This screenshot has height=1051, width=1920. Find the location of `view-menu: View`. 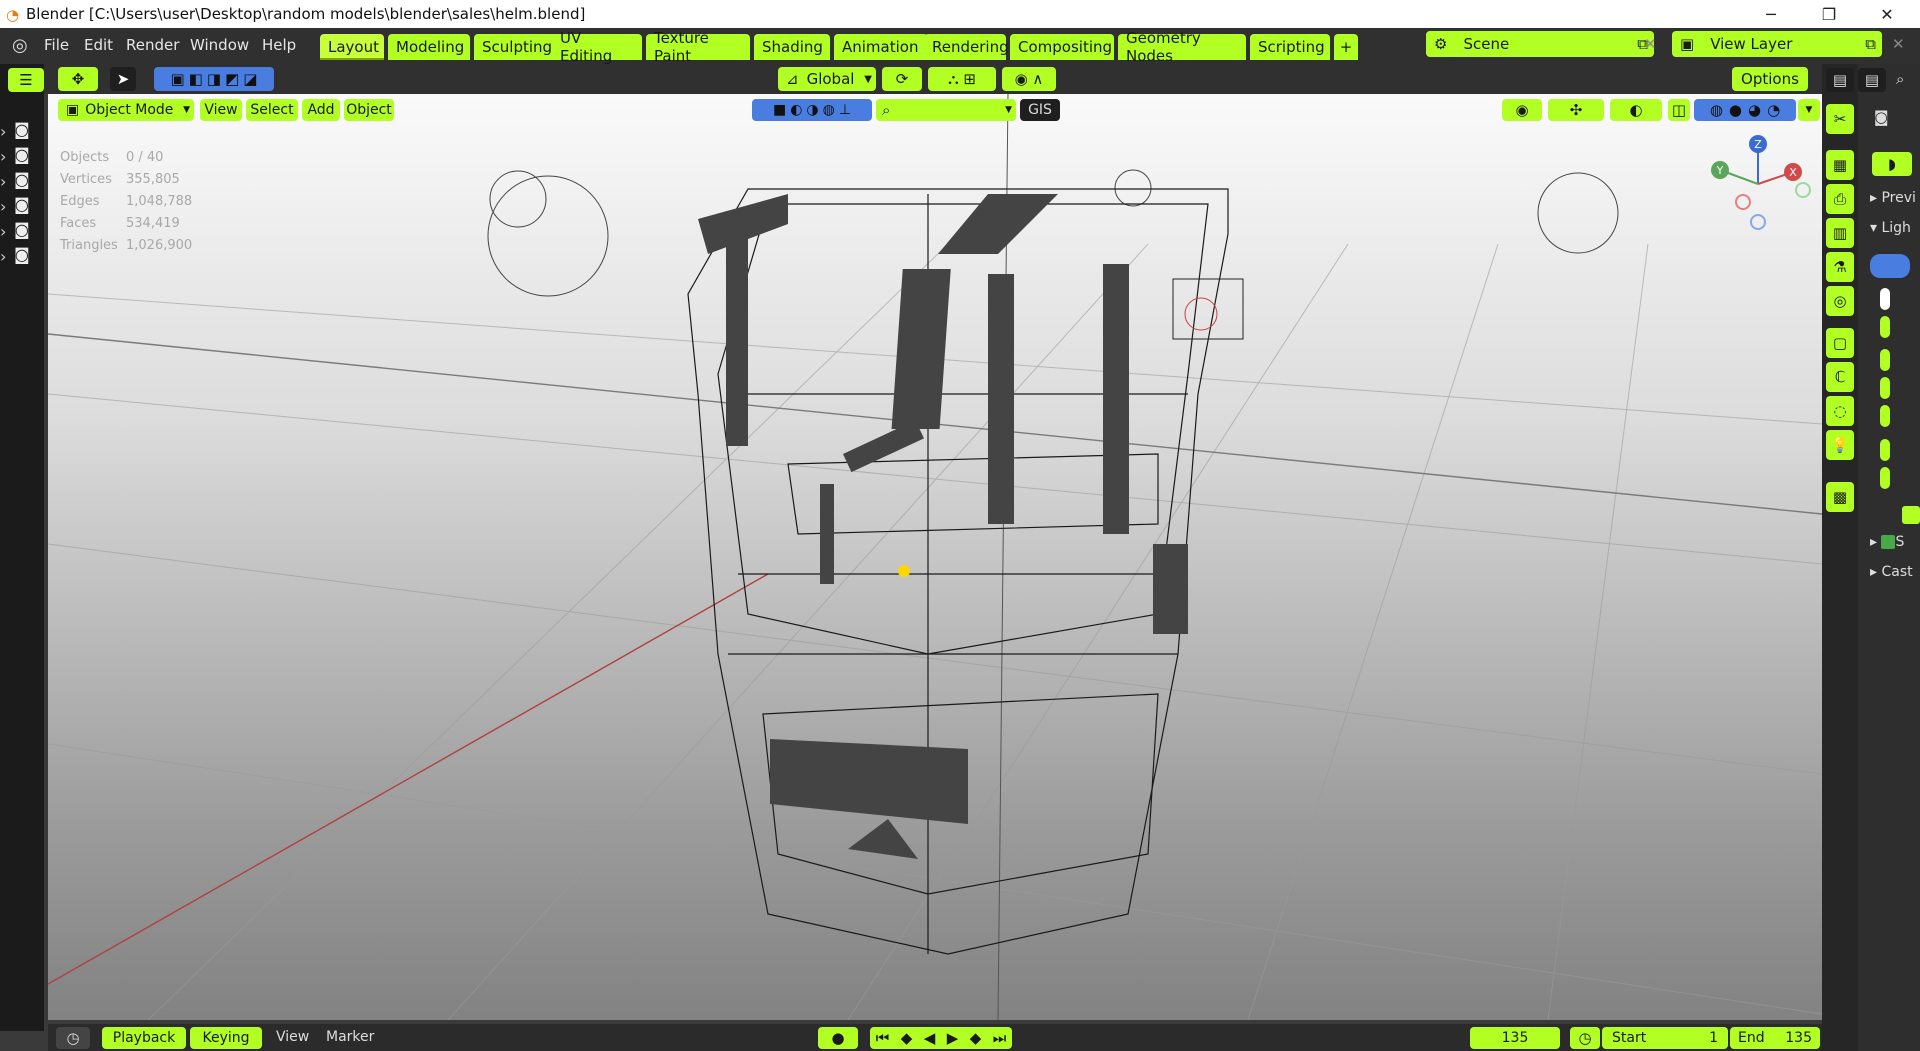

view-menu: View is located at coordinates (292, 1037).